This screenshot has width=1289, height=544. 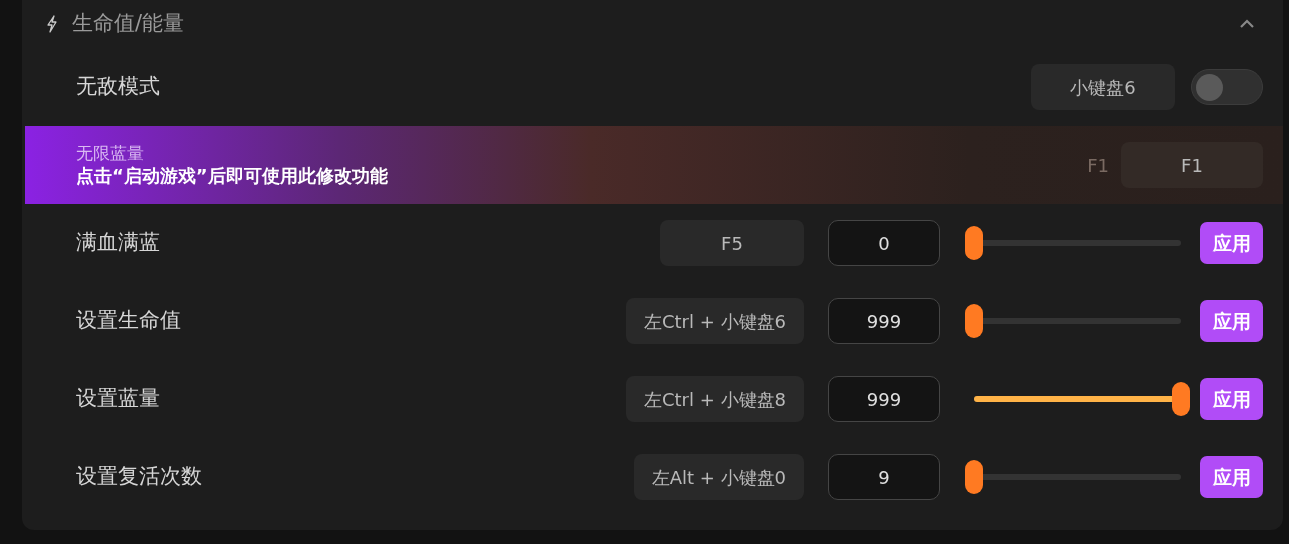 I want to click on option-label: 设置复活次数, so click(x=139, y=477).